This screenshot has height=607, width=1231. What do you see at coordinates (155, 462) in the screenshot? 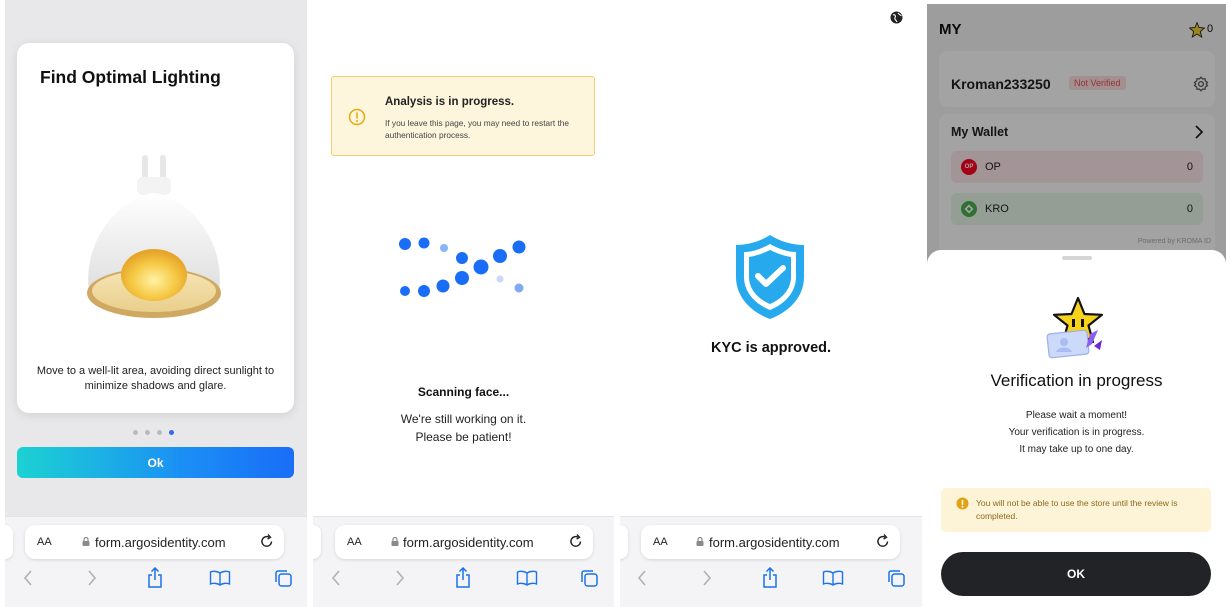
I see `ok-button: Ok` at bounding box center [155, 462].